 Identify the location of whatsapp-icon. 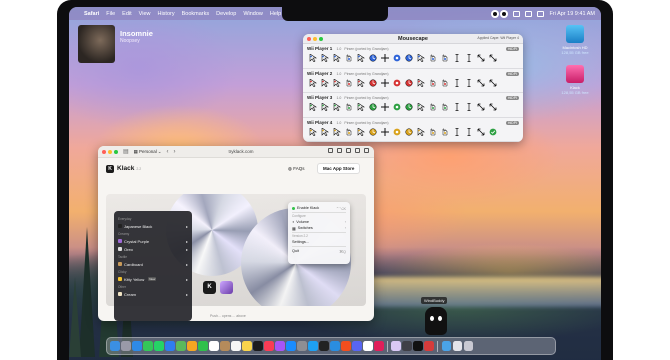
(159, 346).